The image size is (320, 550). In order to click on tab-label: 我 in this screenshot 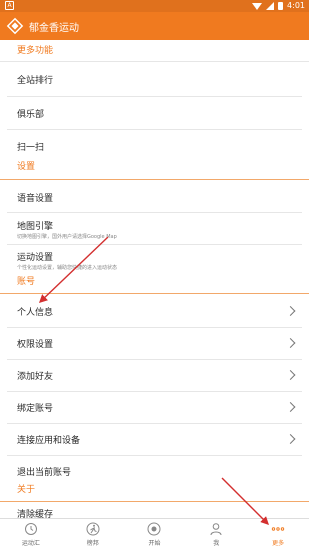, I will do `click(216, 543)`.